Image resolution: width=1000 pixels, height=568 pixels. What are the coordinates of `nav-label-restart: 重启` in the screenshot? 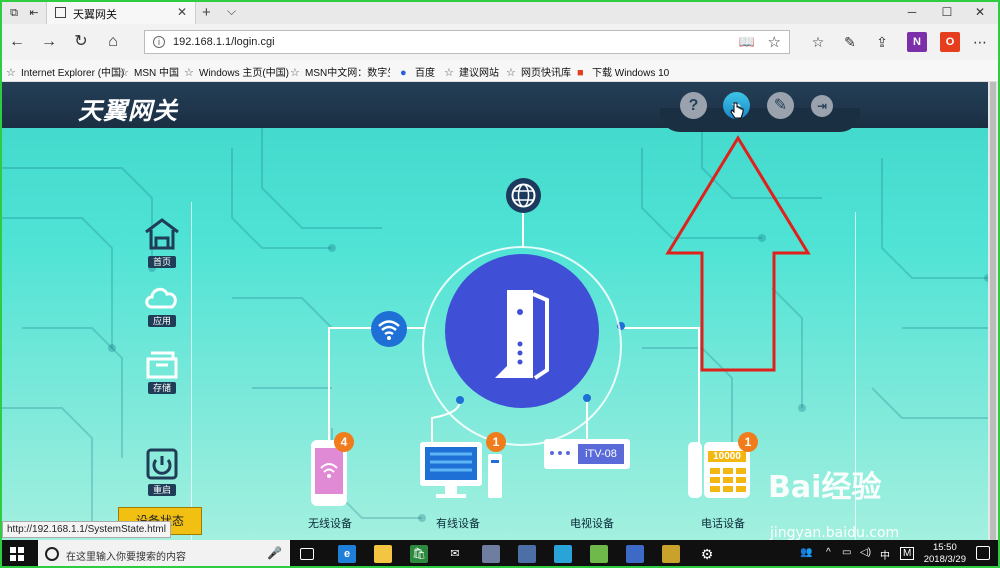 It's located at (162, 490).